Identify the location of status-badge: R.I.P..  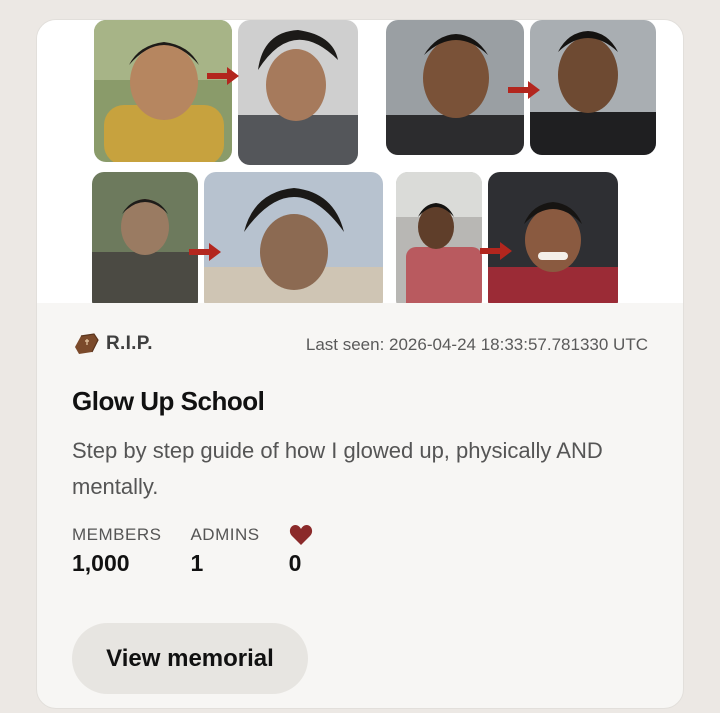
(112, 344).